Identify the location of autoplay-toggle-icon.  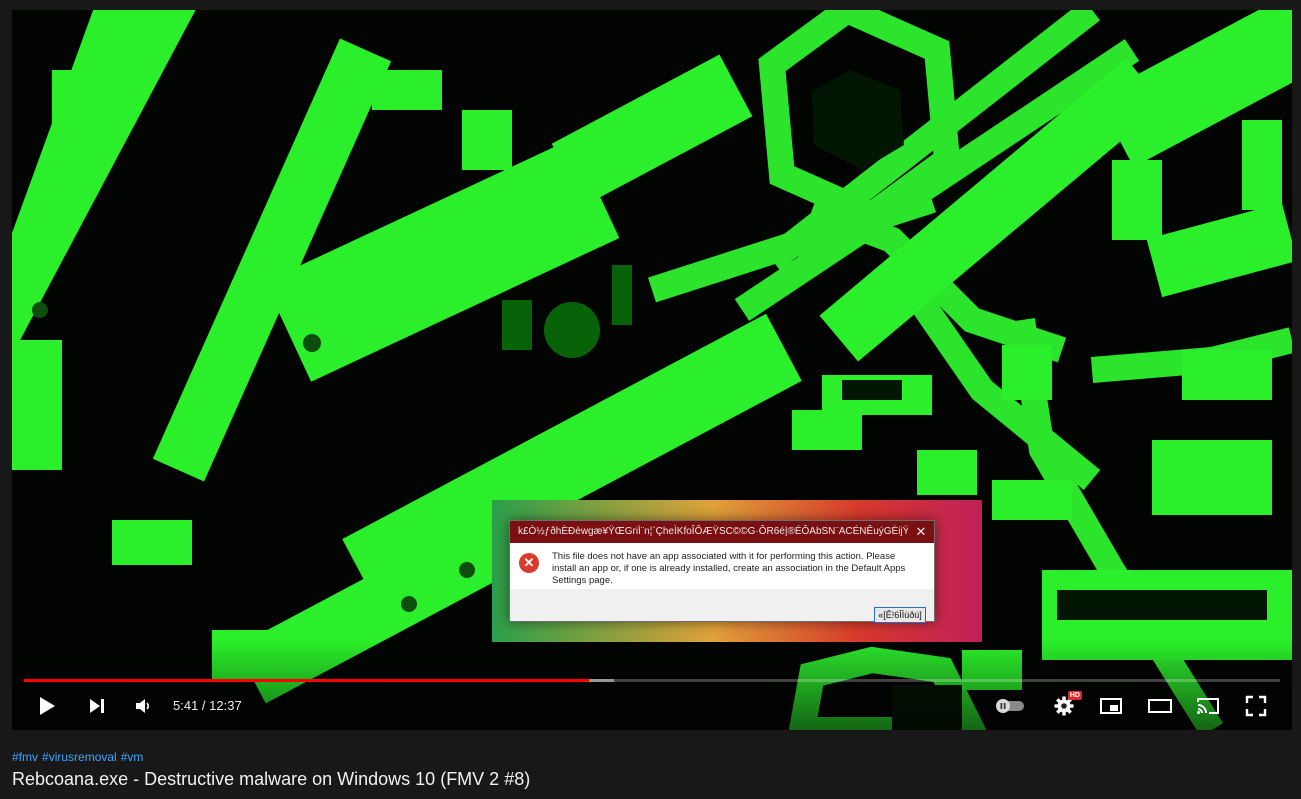
(1010, 706).